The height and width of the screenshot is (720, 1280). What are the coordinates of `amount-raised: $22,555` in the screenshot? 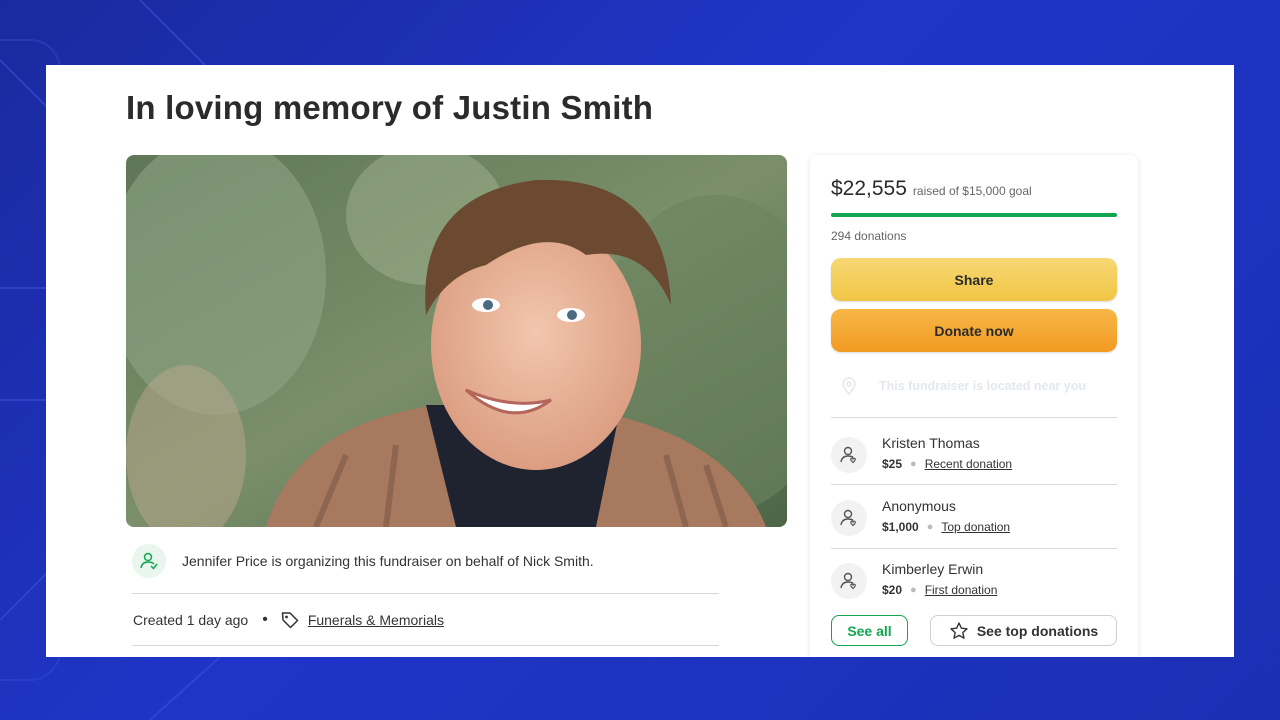 It's located at (869, 188).